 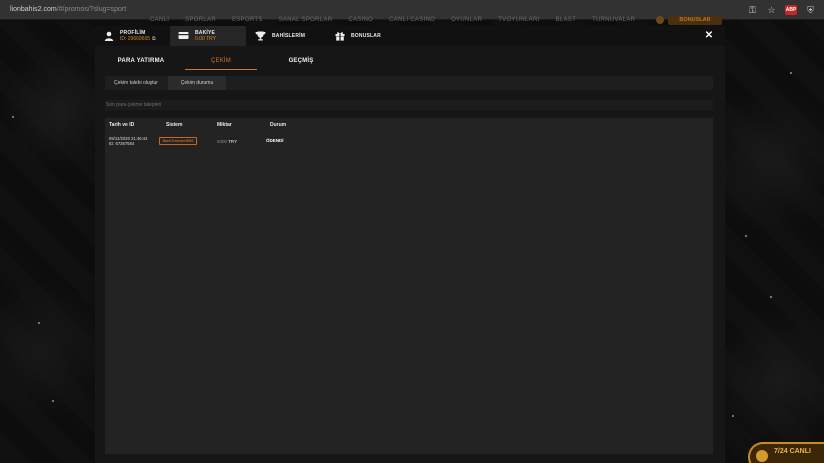 I want to click on site-nav-item: OYUNLAR, so click(x=466, y=20).